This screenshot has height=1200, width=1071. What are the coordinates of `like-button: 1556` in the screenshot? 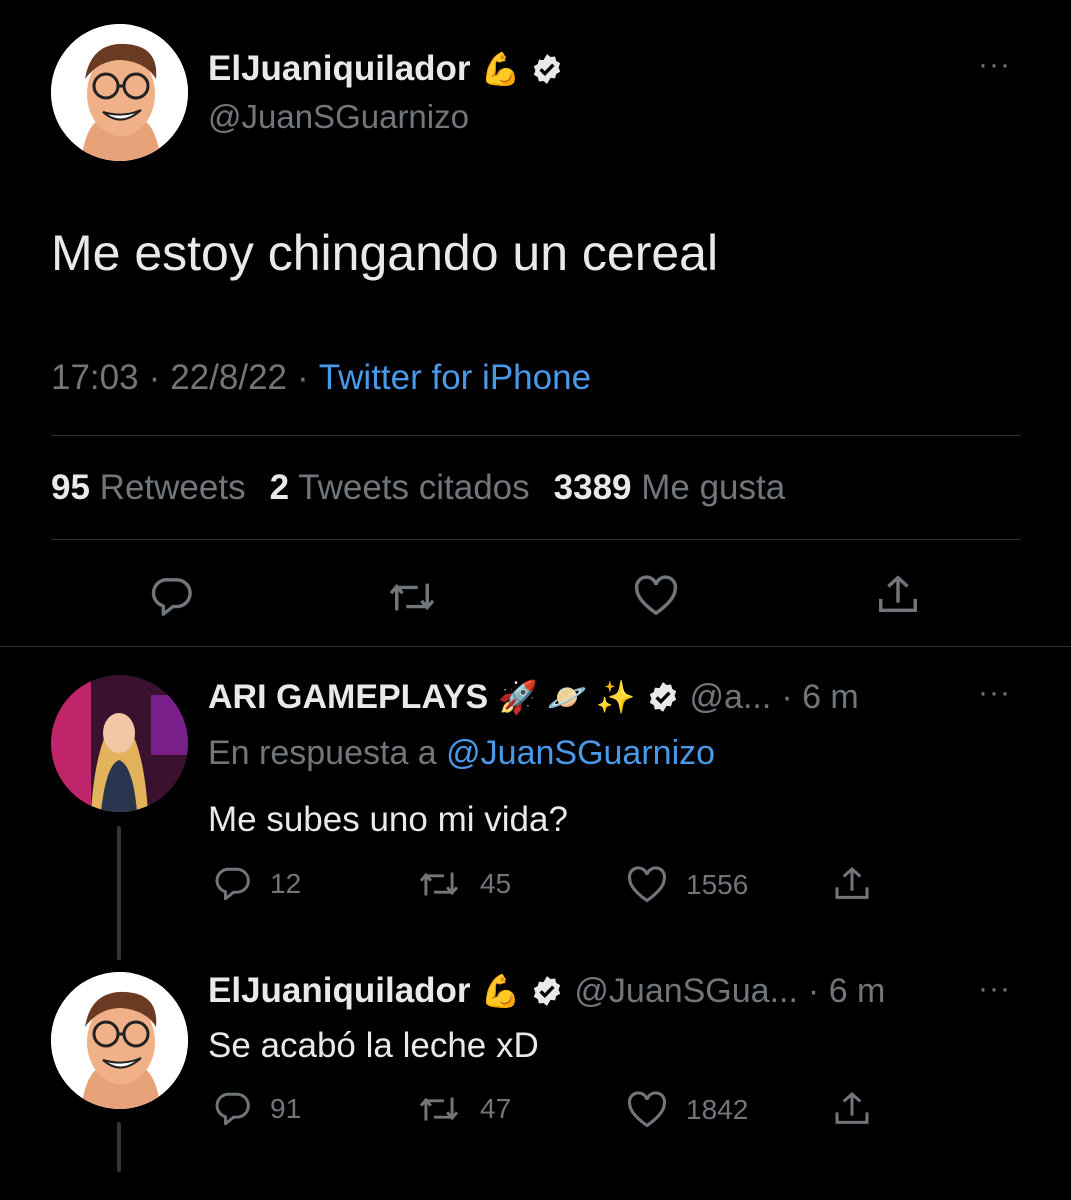 It's located at (687, 885).